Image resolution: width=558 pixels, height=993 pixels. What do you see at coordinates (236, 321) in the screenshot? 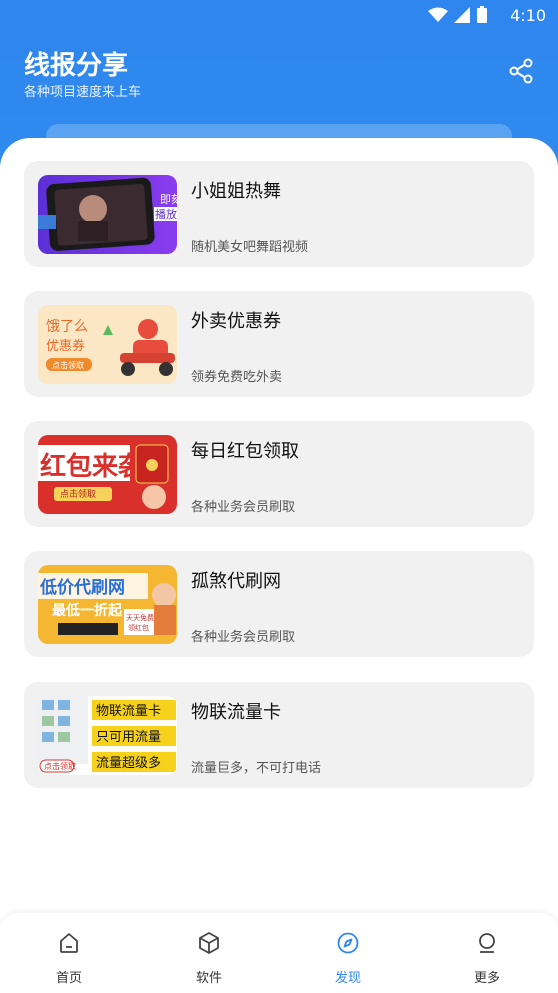
I see `card-title: 外卖优惠券` at bounding box center [236, 321].